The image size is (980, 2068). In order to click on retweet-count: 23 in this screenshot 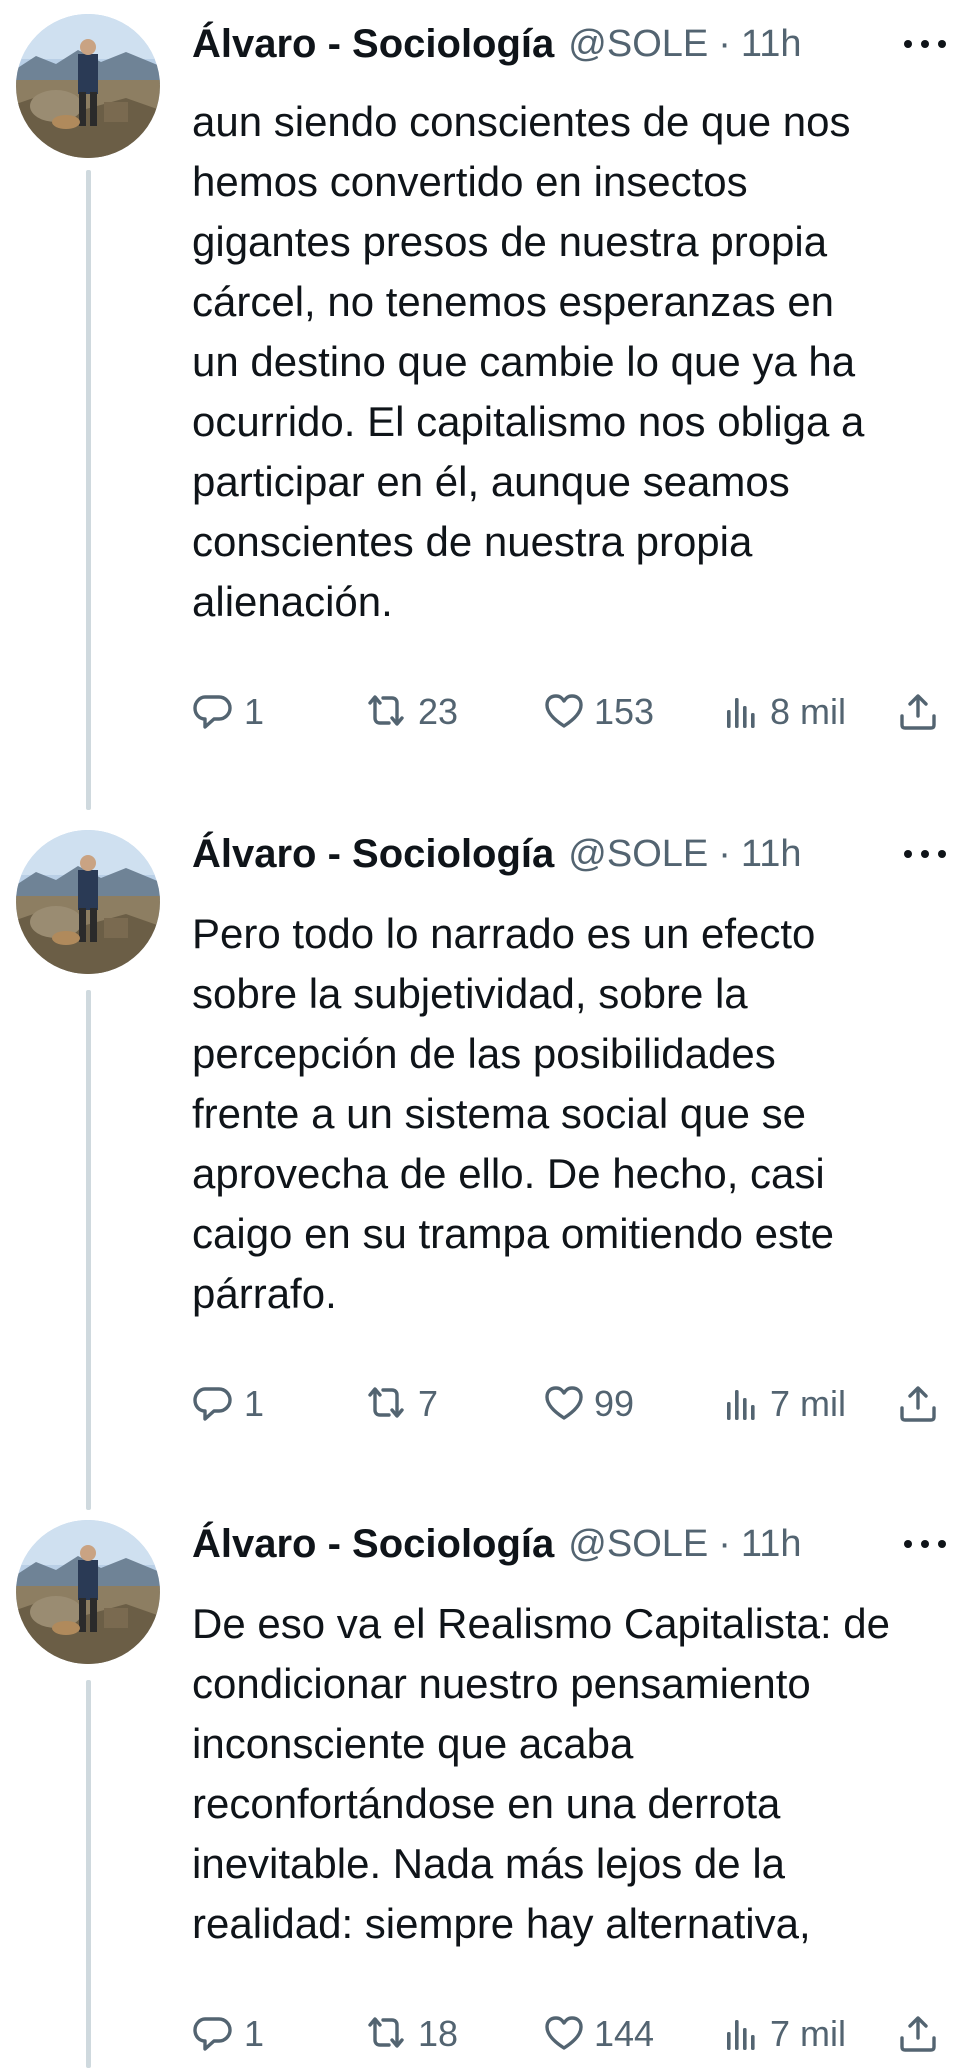, I will do `click(438, 711)`.